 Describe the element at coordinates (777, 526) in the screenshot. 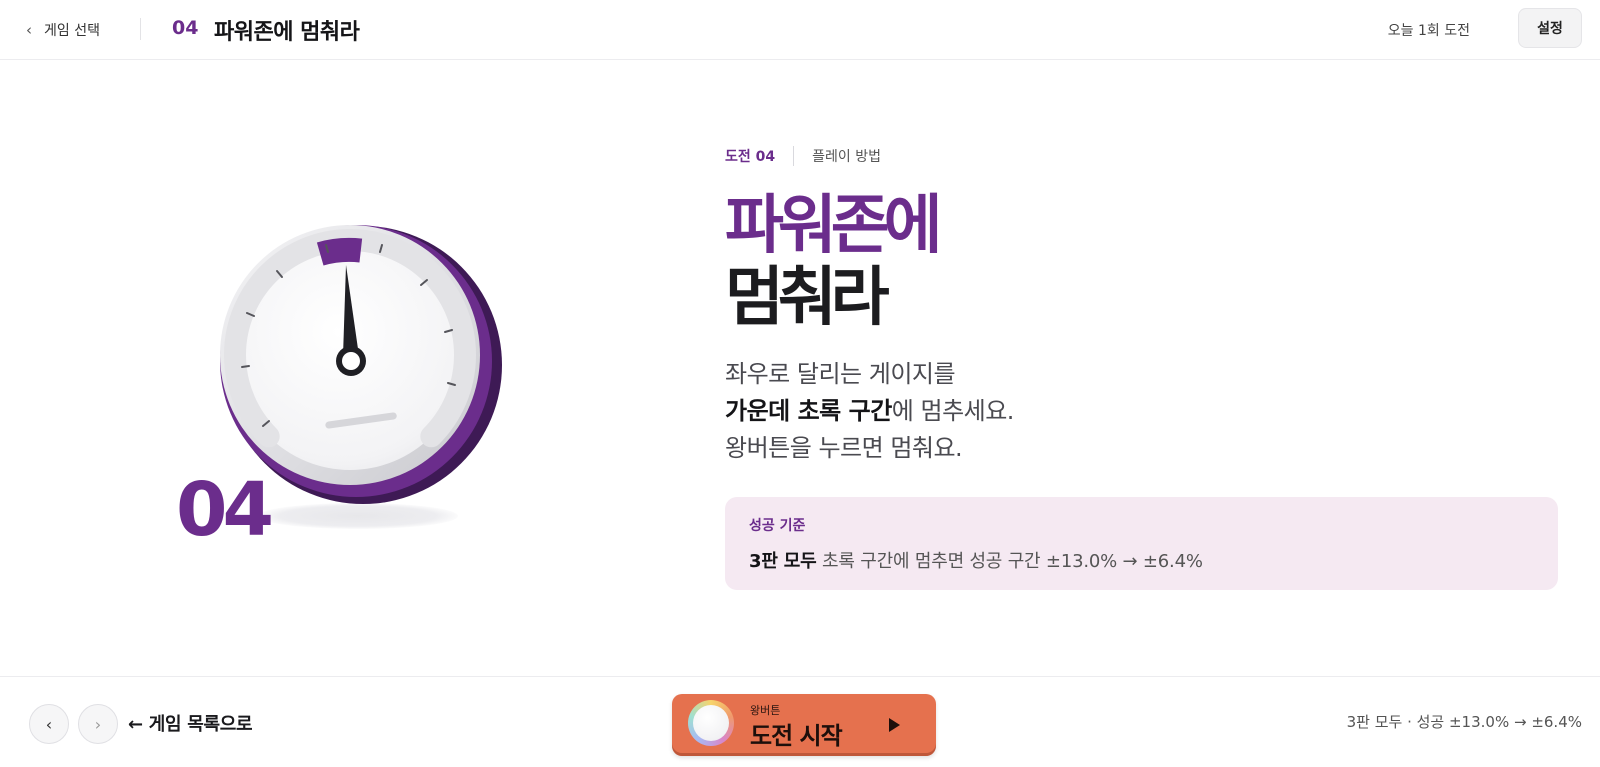

I see `criteria-title: 성공 기준` at that location.